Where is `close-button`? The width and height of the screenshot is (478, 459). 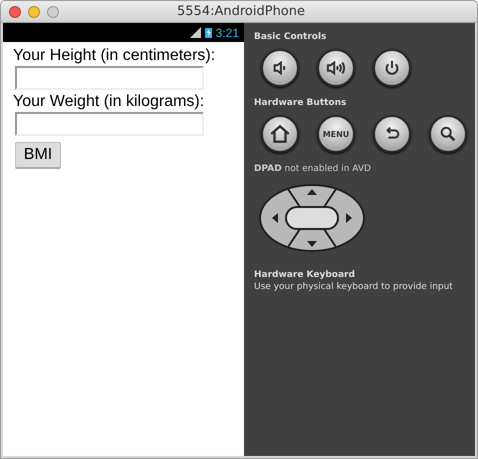
close-button is located at coordinates (15, 12).